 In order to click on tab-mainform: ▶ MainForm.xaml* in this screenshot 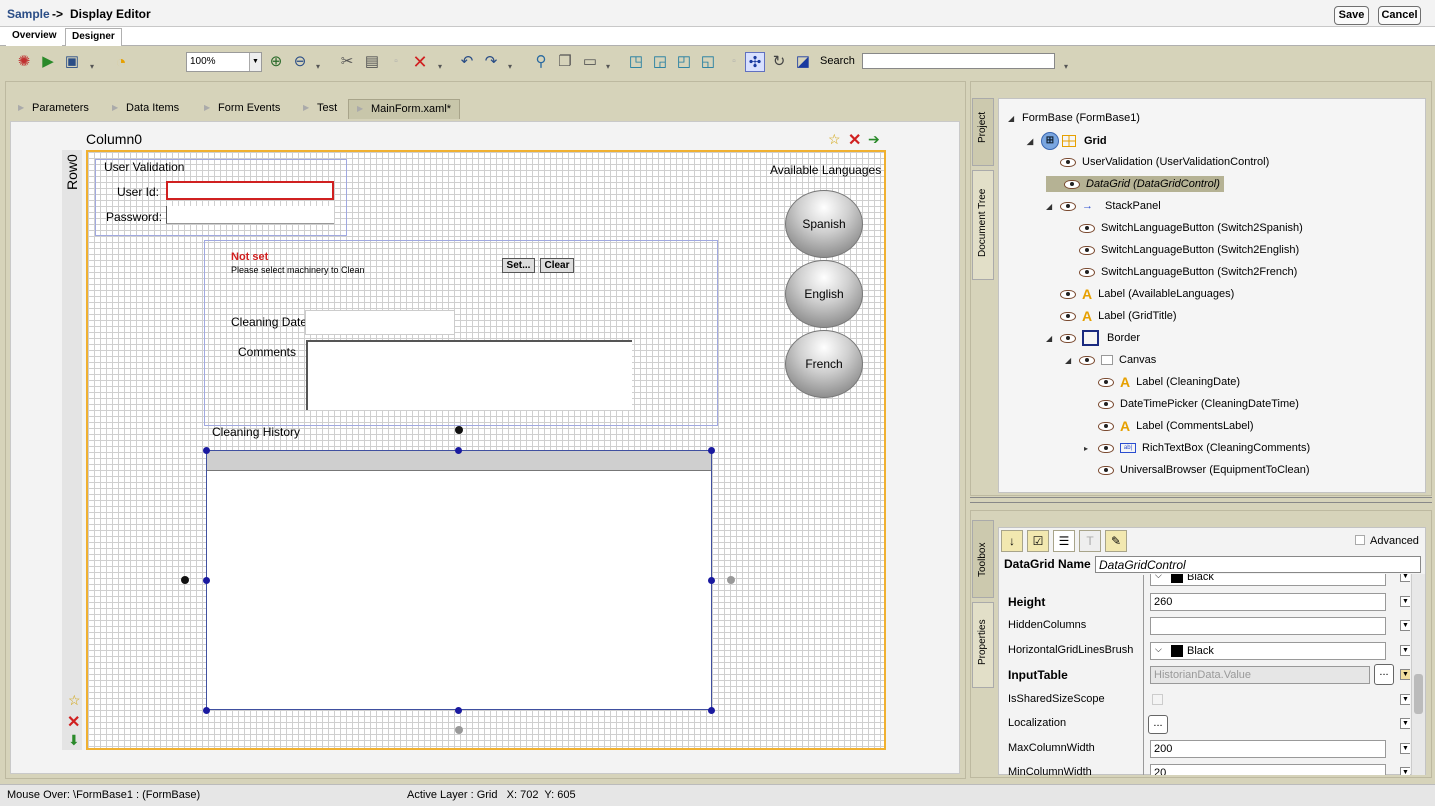, I will do `click(404, 109)`.